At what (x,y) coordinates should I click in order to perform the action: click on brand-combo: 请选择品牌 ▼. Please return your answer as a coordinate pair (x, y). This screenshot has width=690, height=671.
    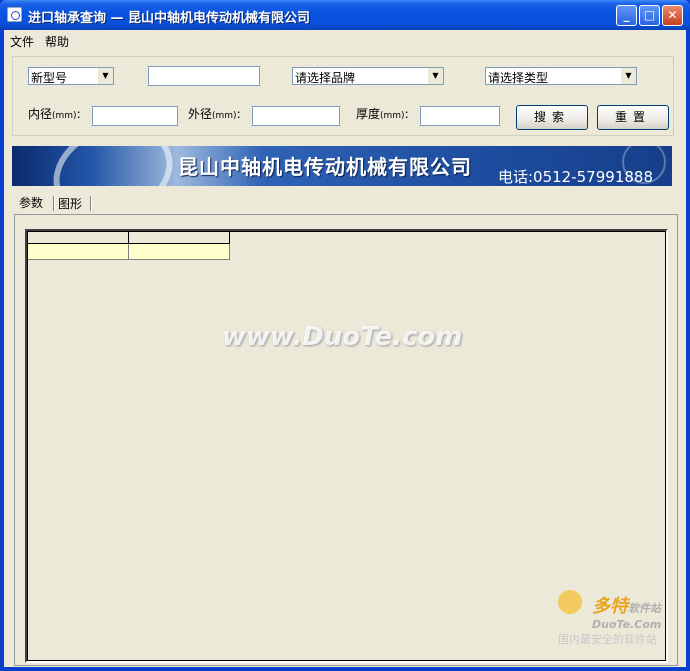
    Looking at the image, I should click on (368, 76).